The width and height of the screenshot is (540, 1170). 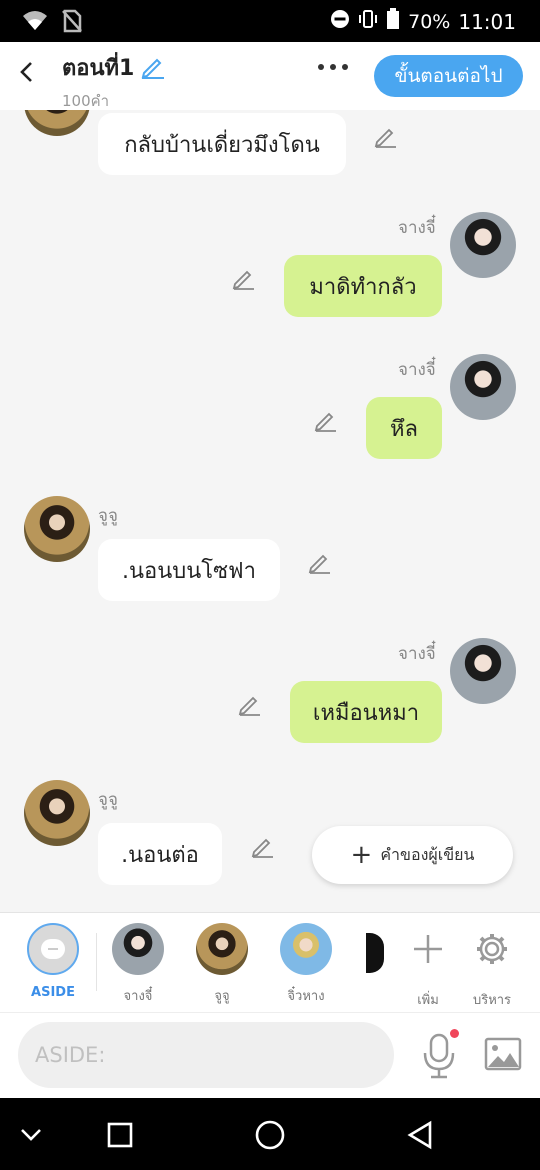 What do you see at coordinates (428, 1000) in the screenshot?
I see `add-label: เพิ่ม` at bounding box center [428, 1000].